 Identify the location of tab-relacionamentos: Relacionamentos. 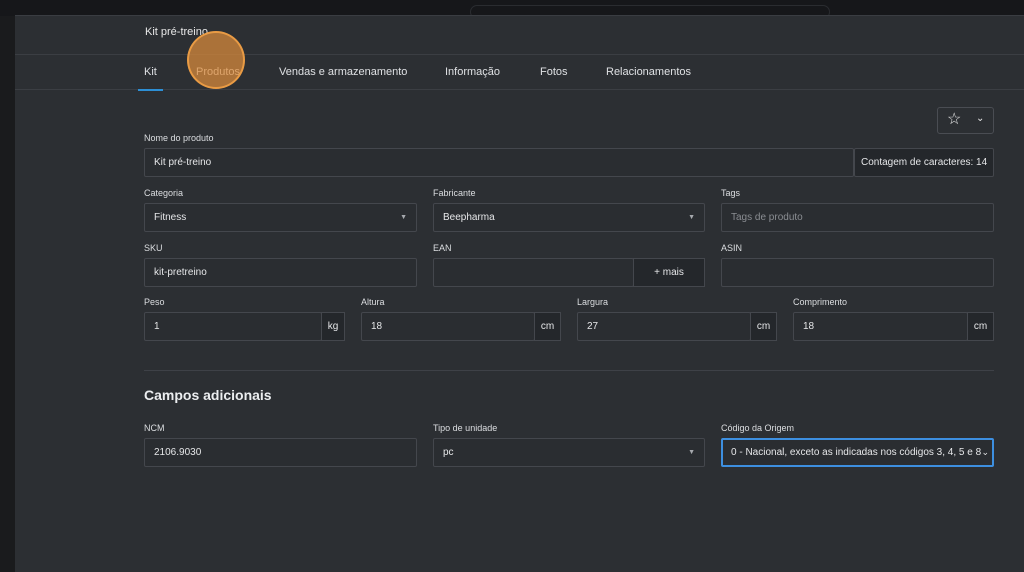
(648, 72).